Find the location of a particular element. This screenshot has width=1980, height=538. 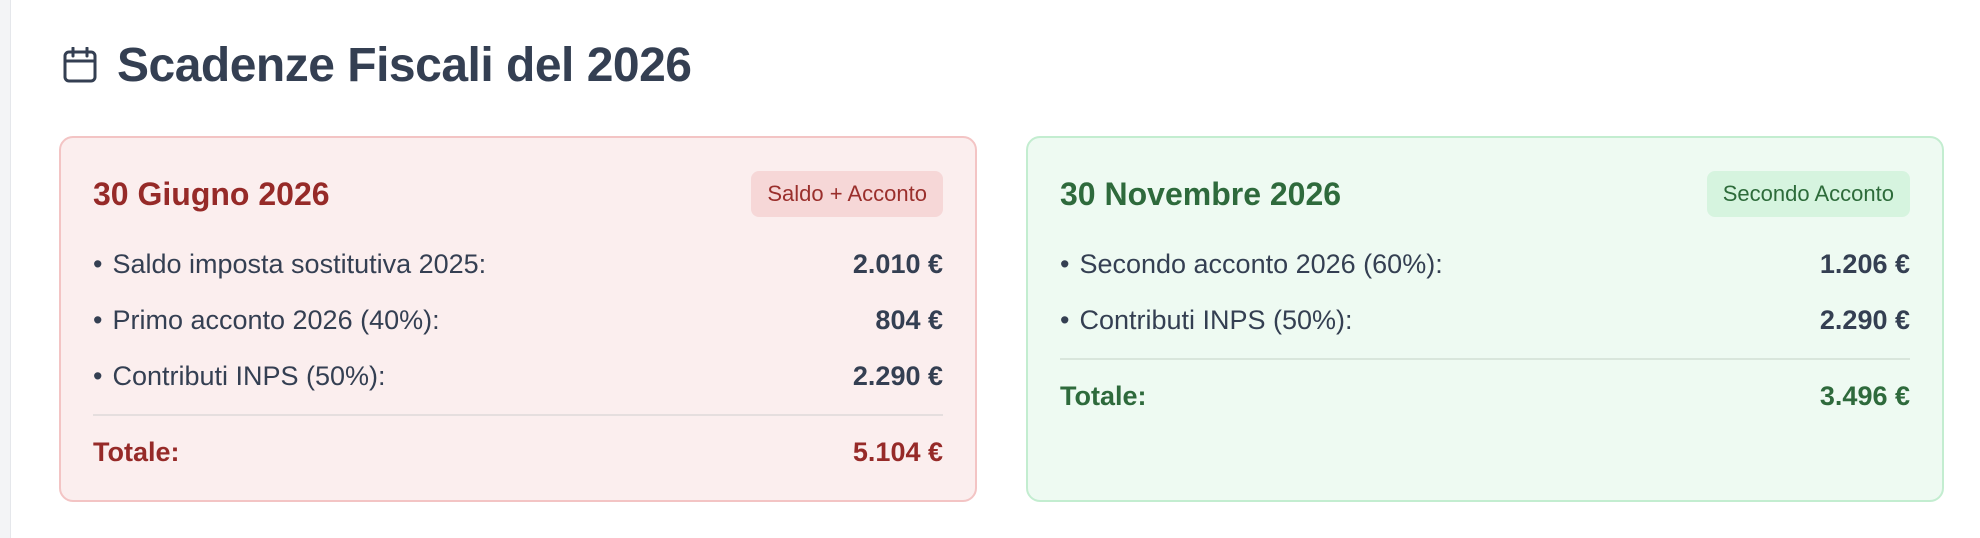

payment-item-label-wrap: • Primo acconto 2026 (40%): is located at coordinates (266, 320).